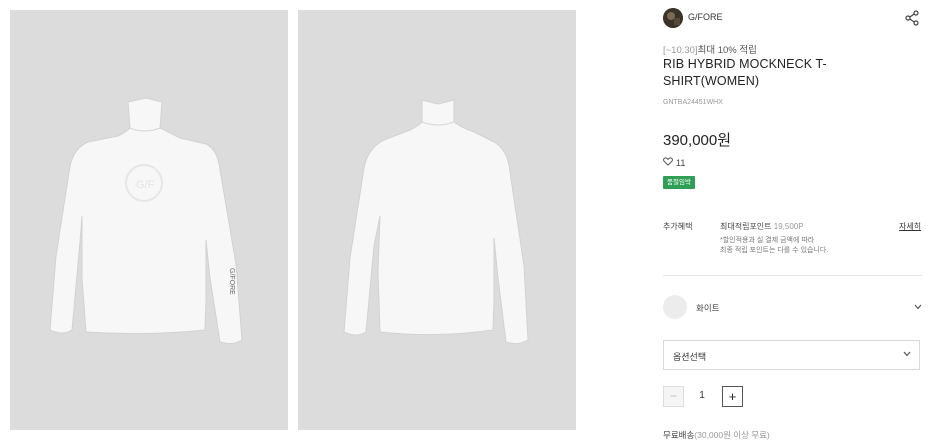  Describe the element at coordinates (673, 18) in the screenshot. I see `brand-avatar` at that location.